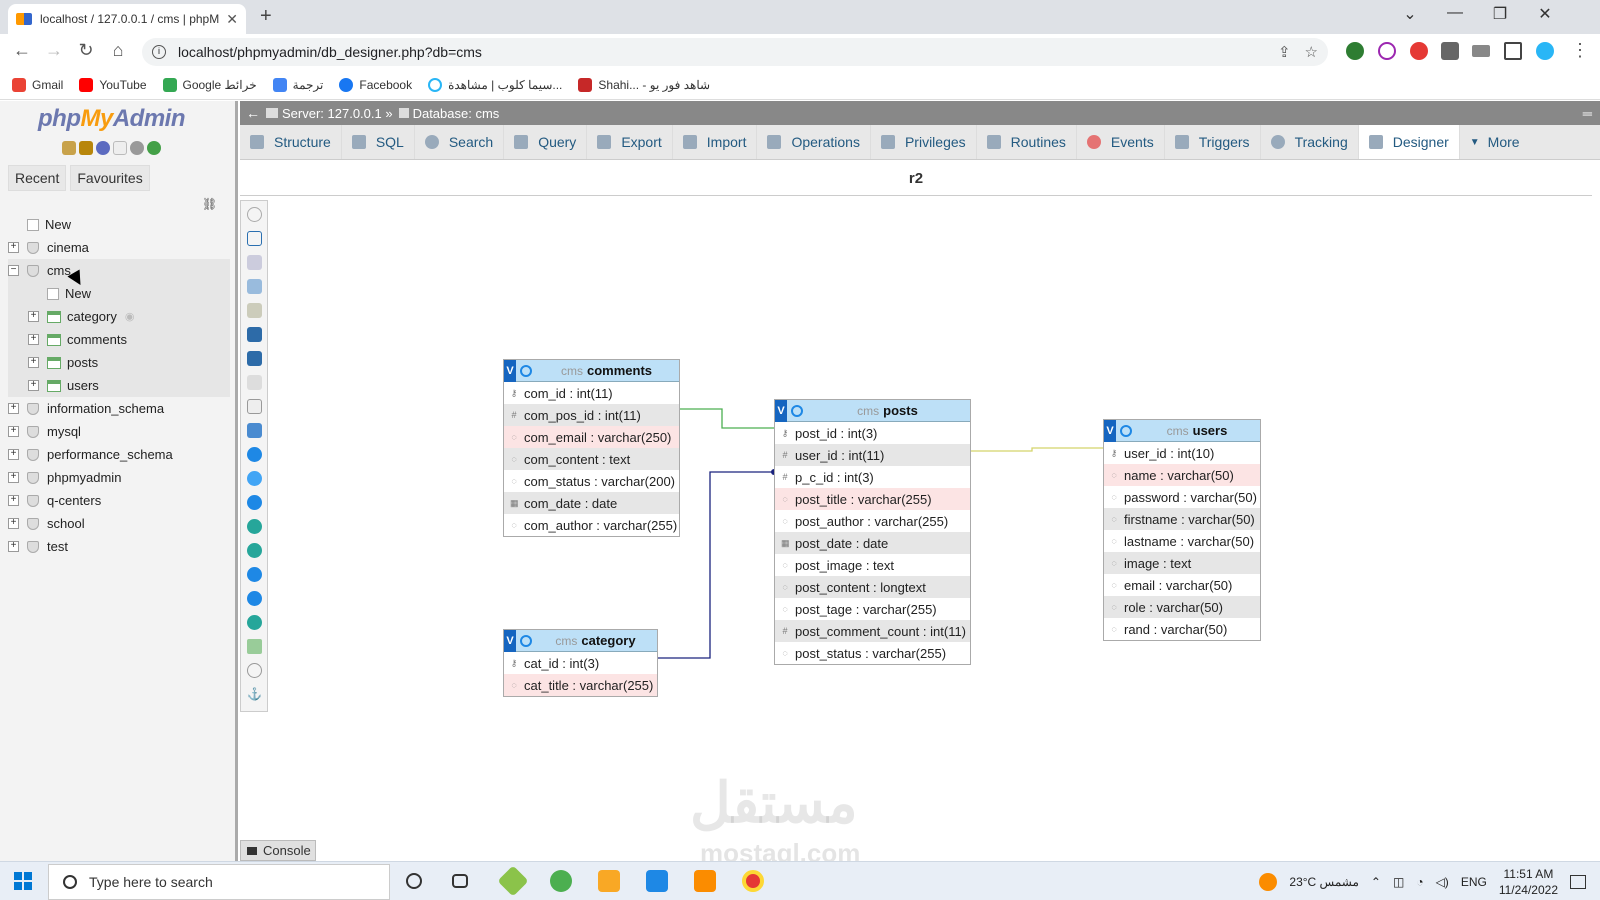  Describe the element at coordinates (657, 881) in the screenshot. I see `vscode-icon` at that location.